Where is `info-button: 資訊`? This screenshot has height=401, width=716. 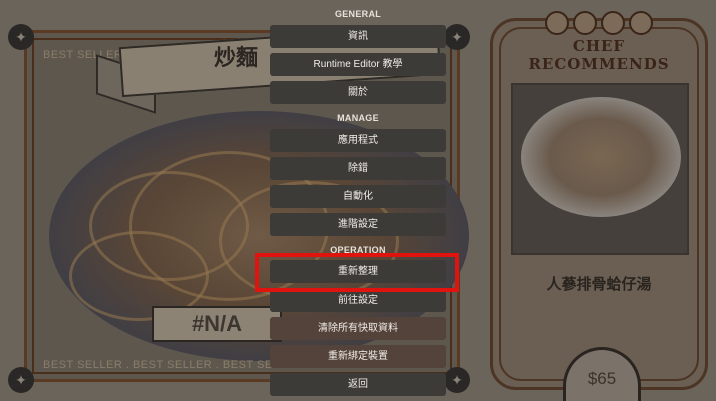
info-button: 資訊 is located at coordinates (358, 36).